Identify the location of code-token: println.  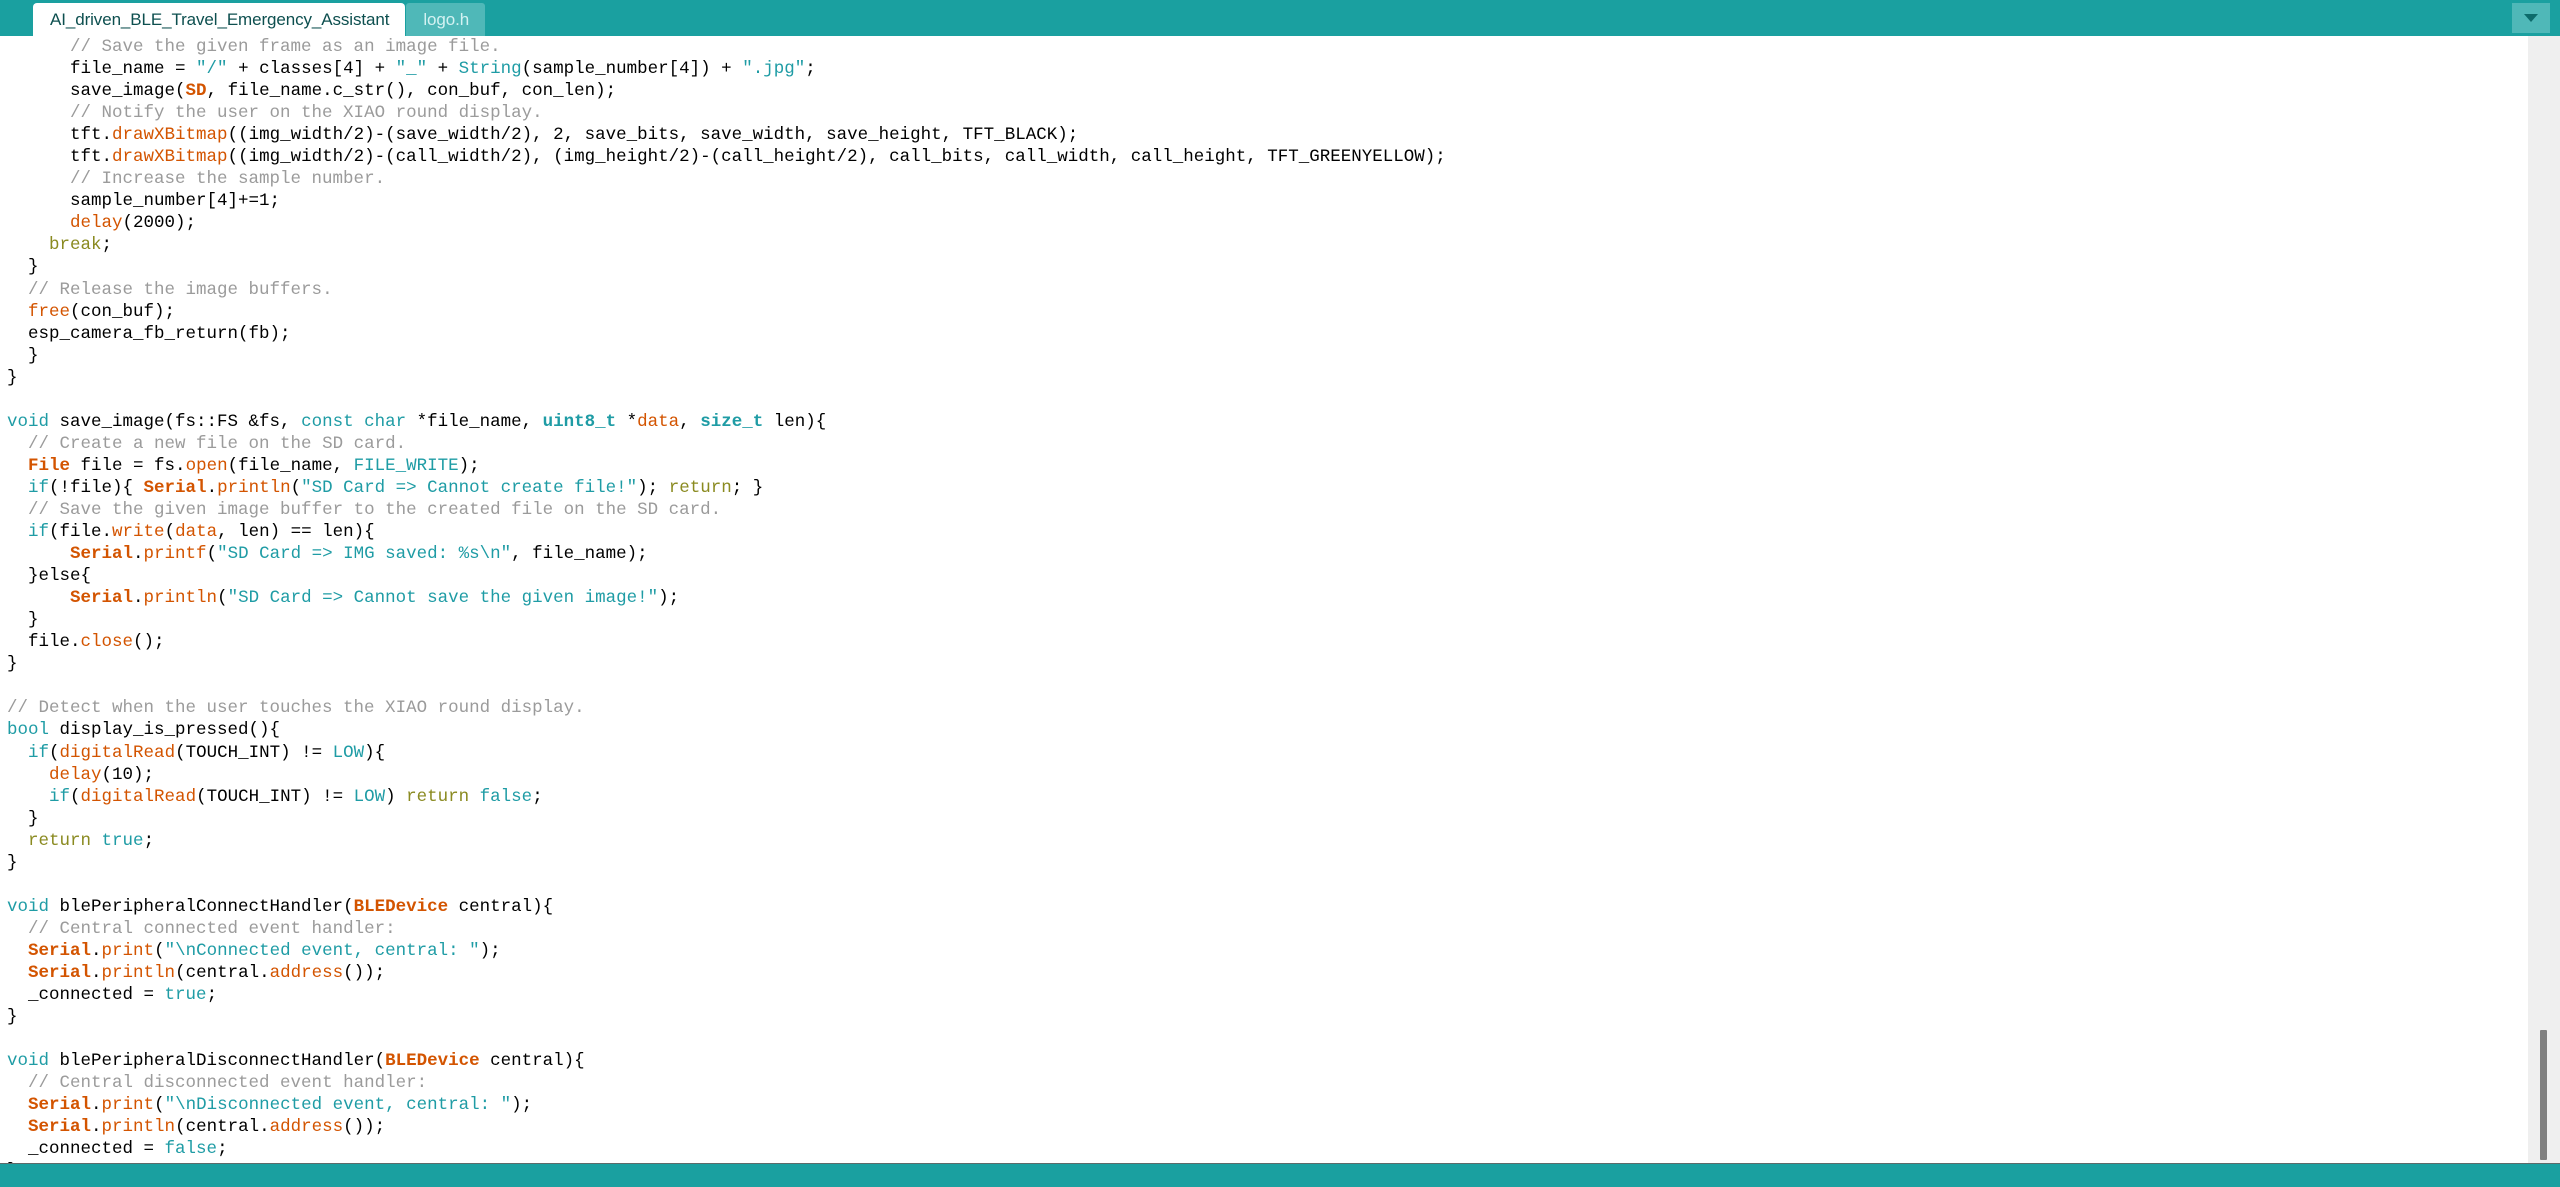
(138, 1127).